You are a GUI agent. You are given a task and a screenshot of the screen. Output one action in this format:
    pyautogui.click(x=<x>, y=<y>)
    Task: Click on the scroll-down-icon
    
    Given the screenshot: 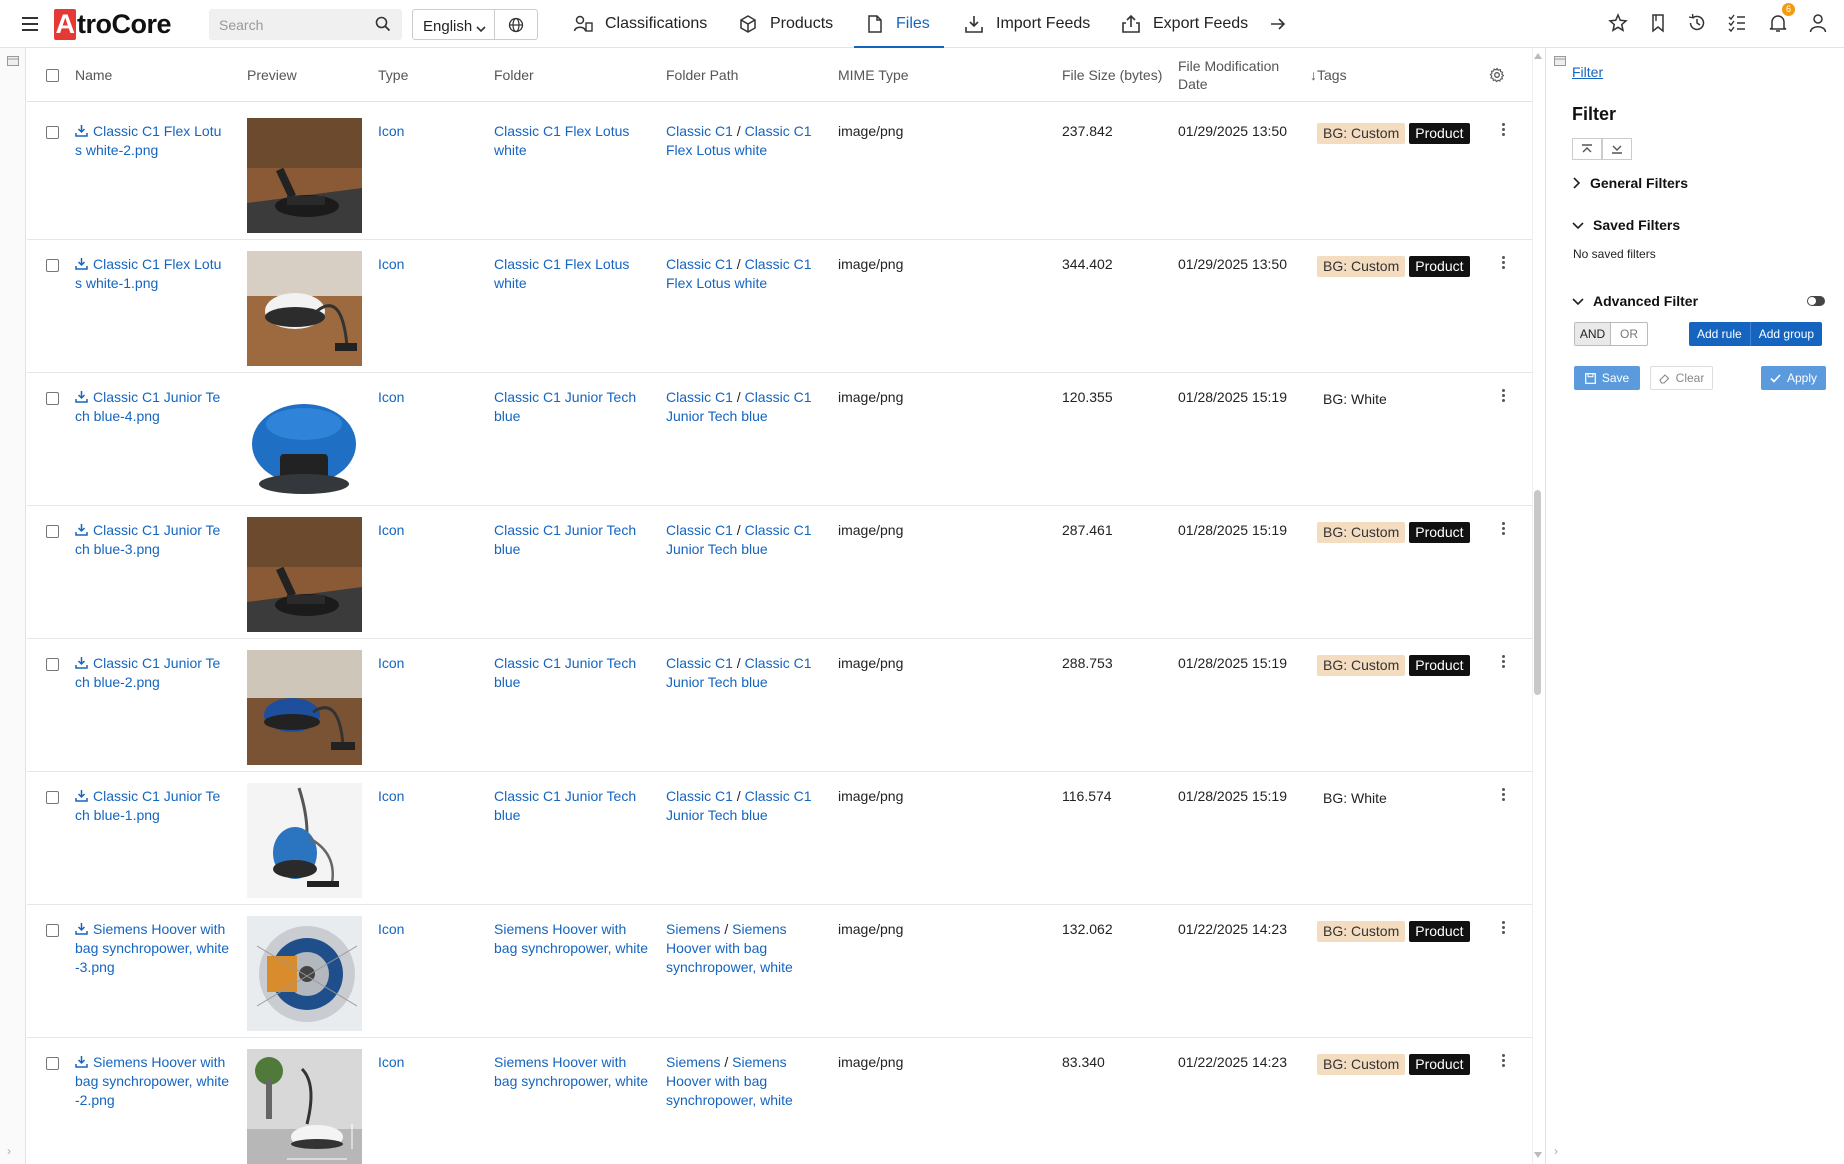 What is the action you would take?
    pyautogui.click(x=1538, y=1155)
    